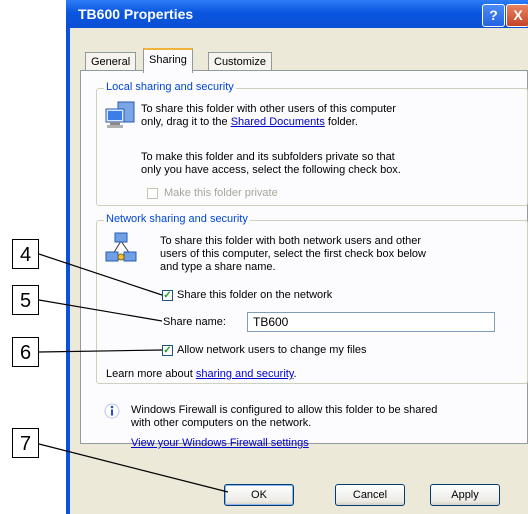 The image size is (528, 514). What do you see at coordinates (25, 443) in the screenshot?
I see `callout-7: 7` at bounding box center [25, 443].